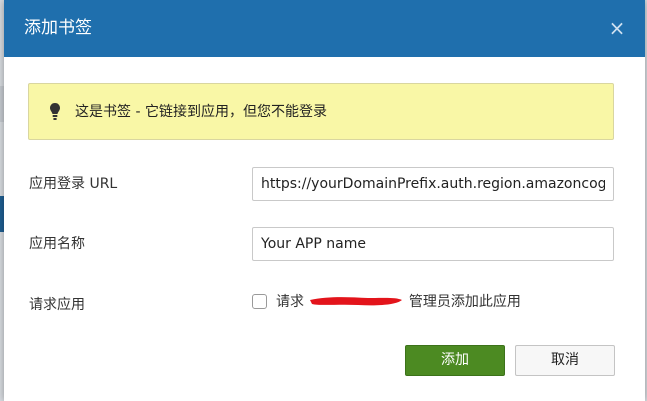  I want to click on close-icon: ×, so click(617, 28).